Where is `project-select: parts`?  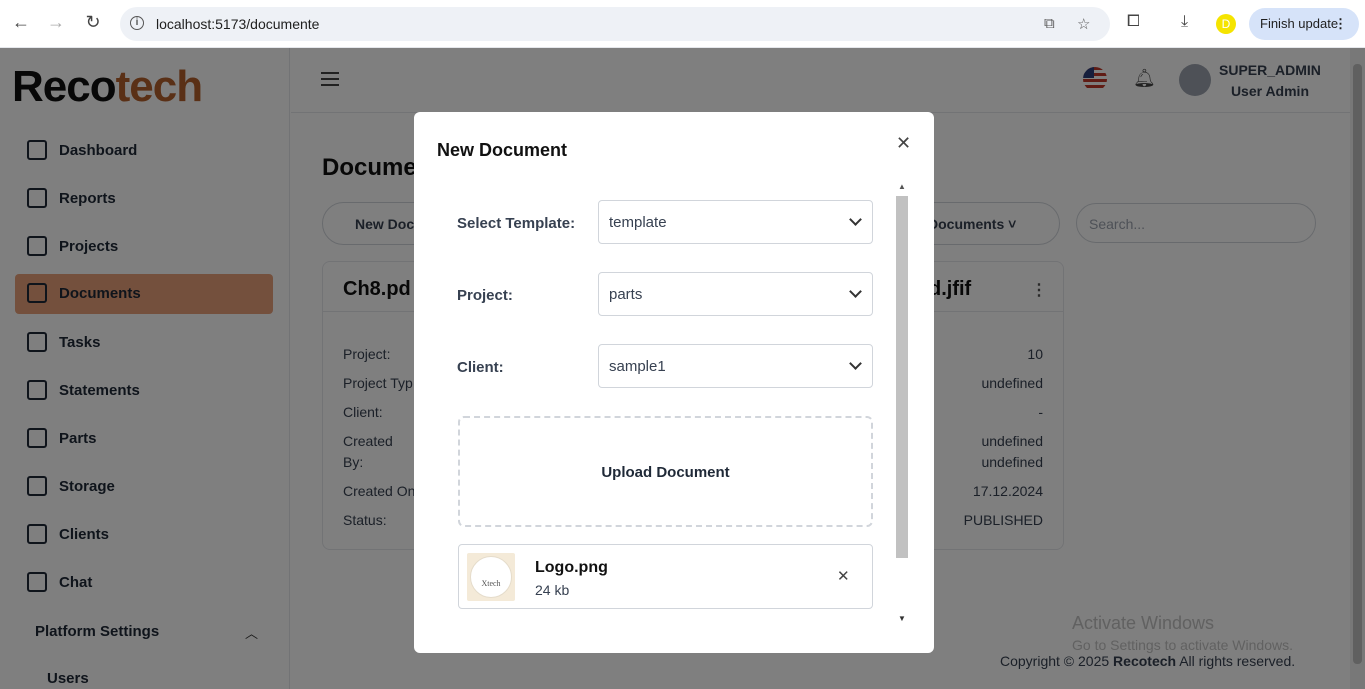 project-select: parts is located at coordinates (735, 294).